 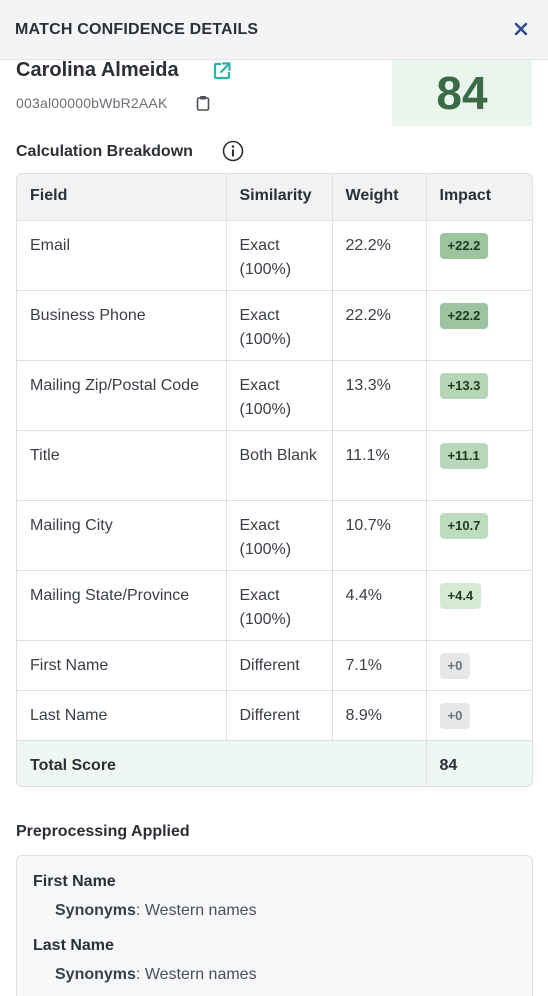 What do you see at coordinates (379, 395) in the screenshot?
I see `weight-cell: 13.3%` at bounding box center [379, 395].